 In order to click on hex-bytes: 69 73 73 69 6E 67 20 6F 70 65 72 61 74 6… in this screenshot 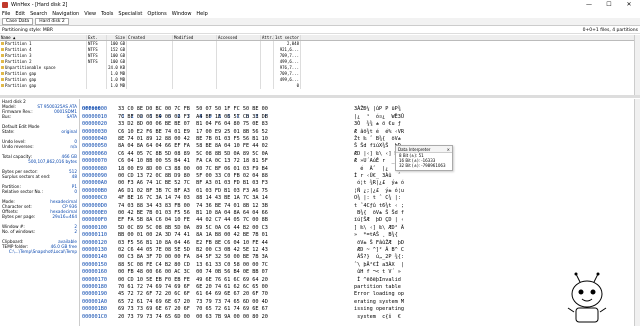, I will do `click(193, 309)`.